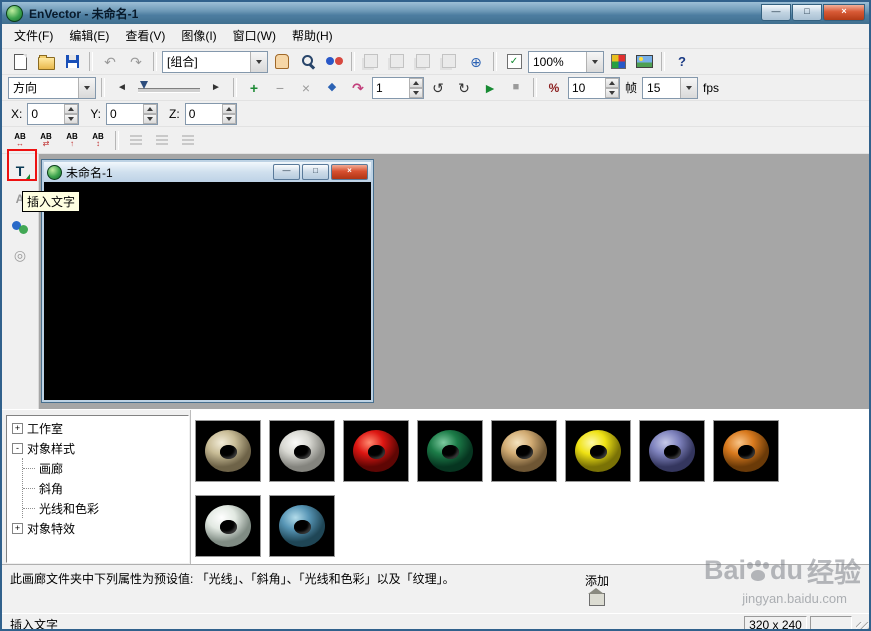  Describe the element at coordinates (450, 61) in the screenshot. I see `export-button` at that location.